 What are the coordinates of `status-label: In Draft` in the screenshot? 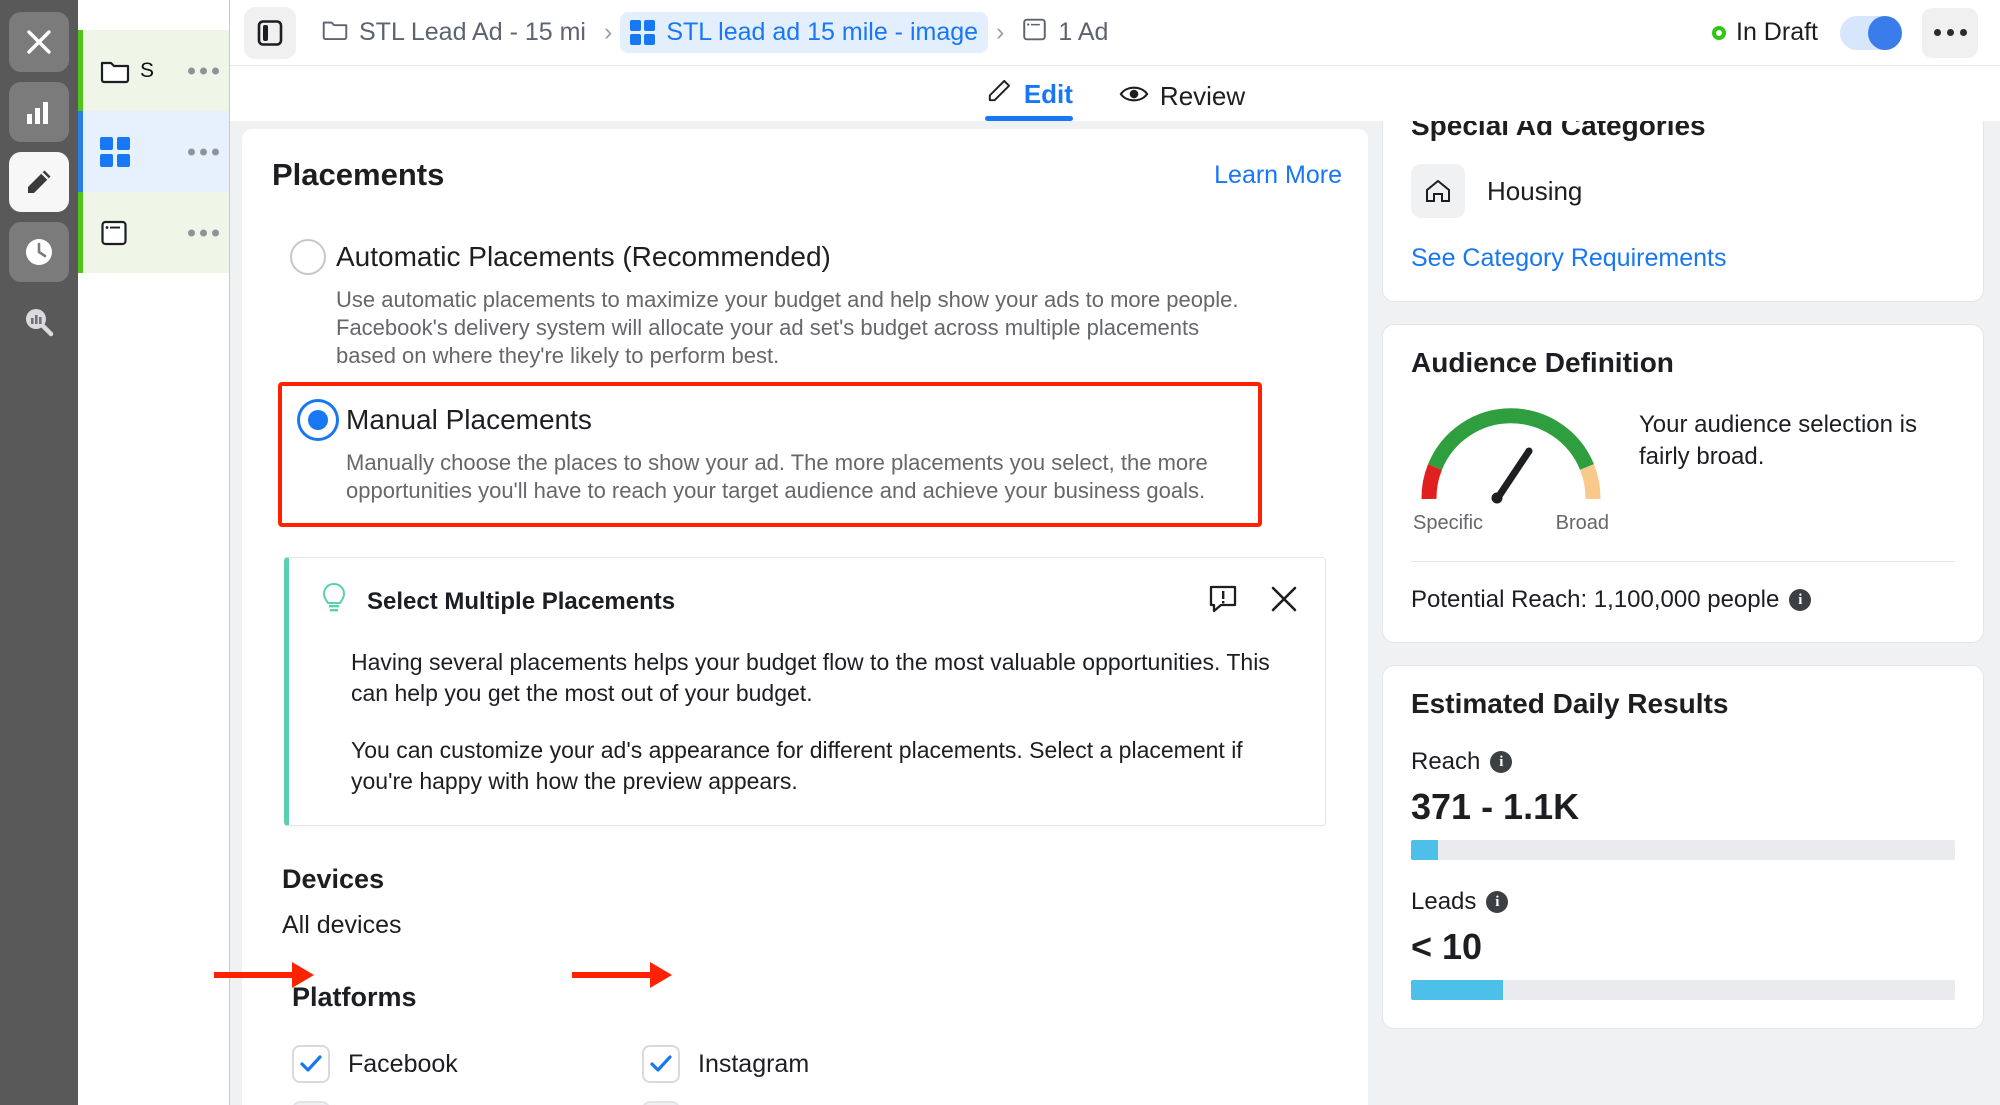 It's located at (1777, 32).